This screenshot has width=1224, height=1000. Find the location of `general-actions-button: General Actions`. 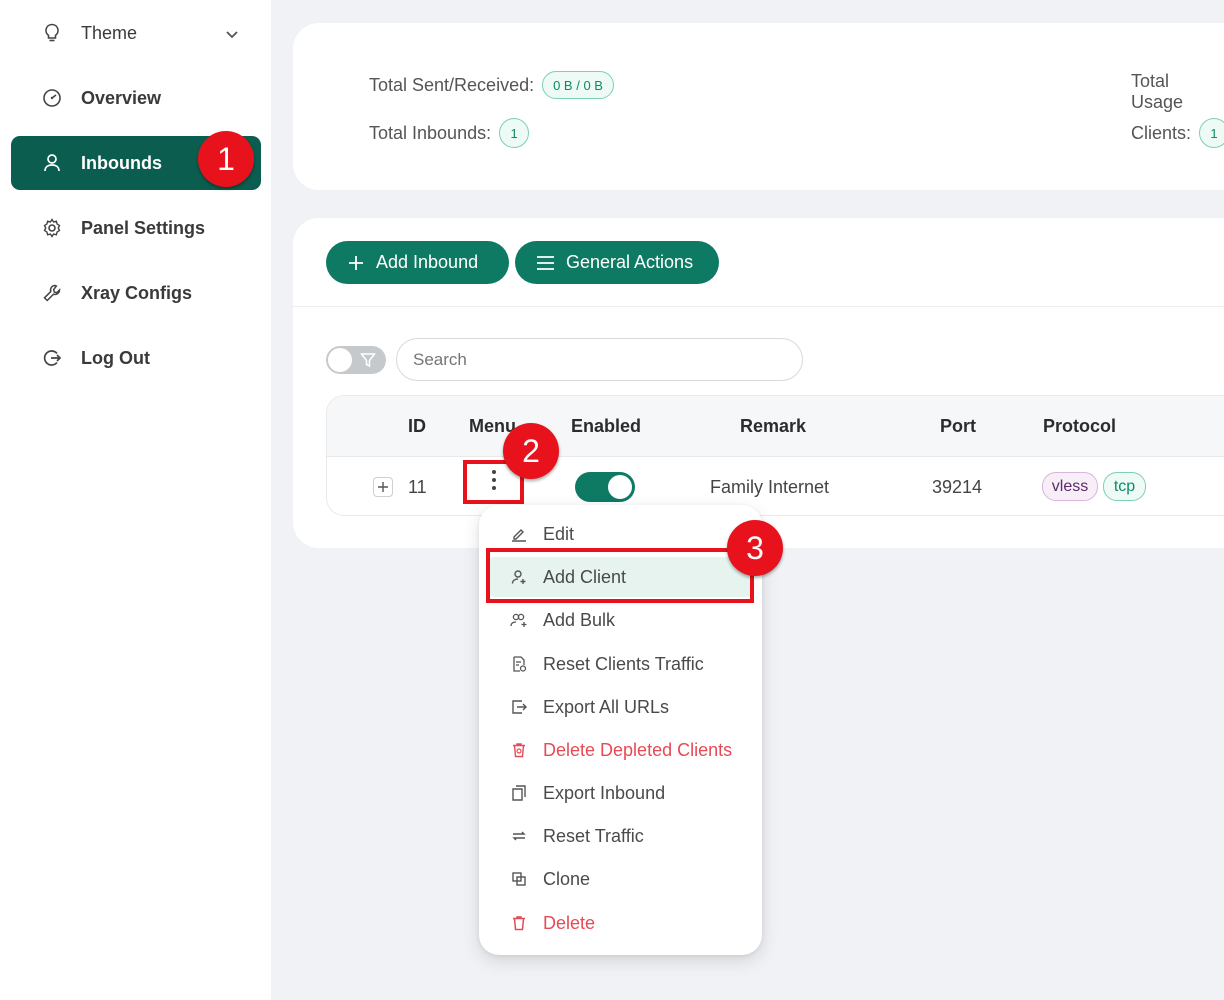

general-actions-button: General Actions is located at coordinates (617, 262).